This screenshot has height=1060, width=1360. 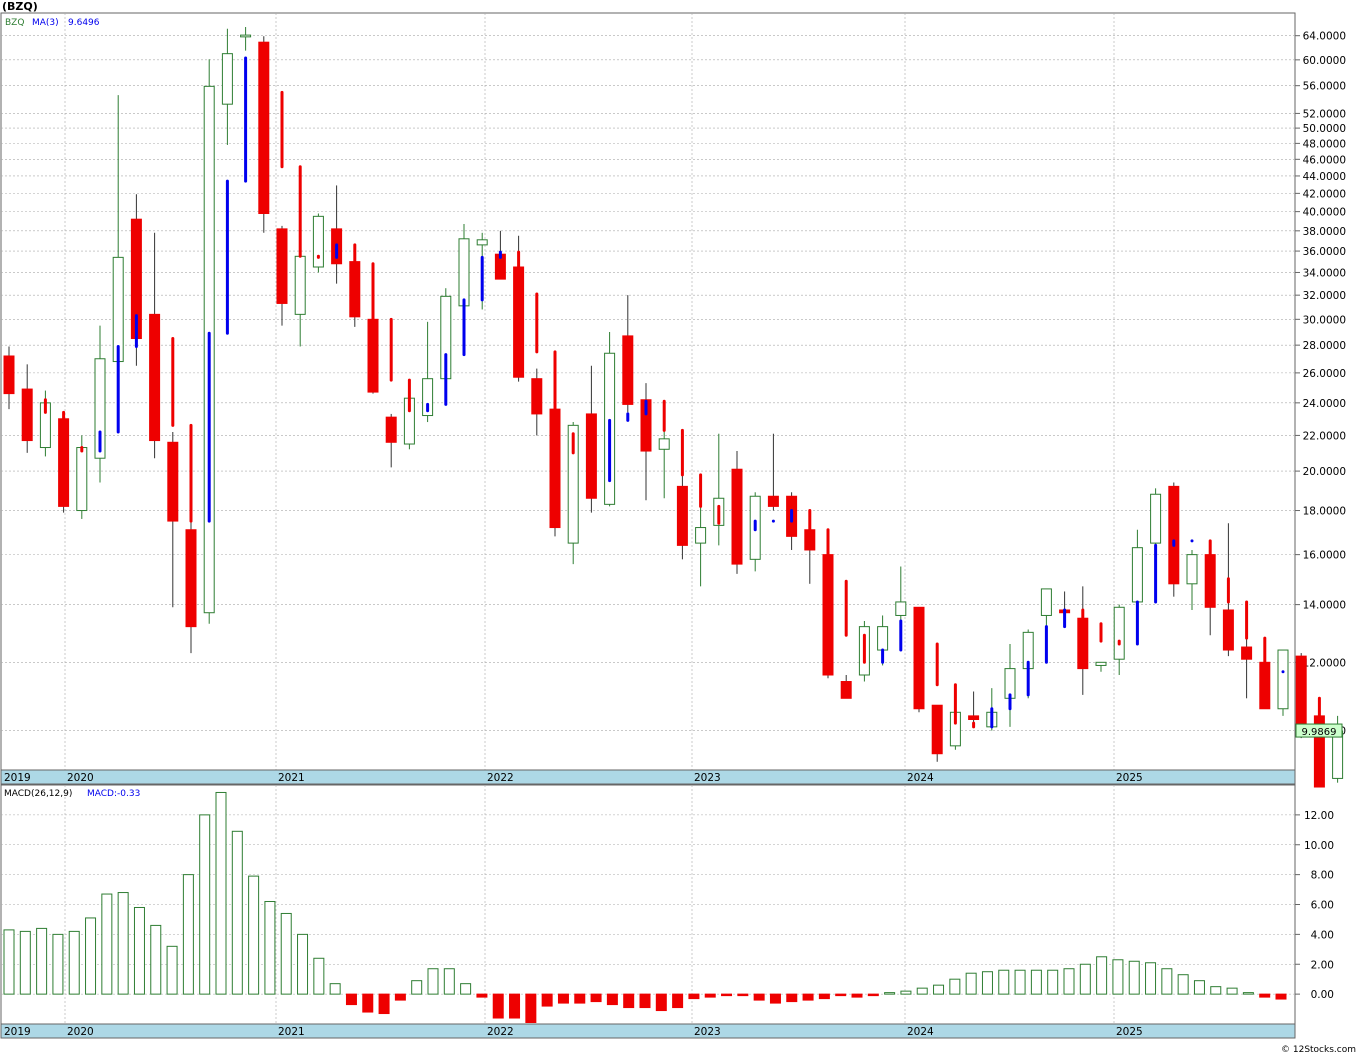 I want to click on price-tick-label: 50.0000, so click(x=1324, y=129).